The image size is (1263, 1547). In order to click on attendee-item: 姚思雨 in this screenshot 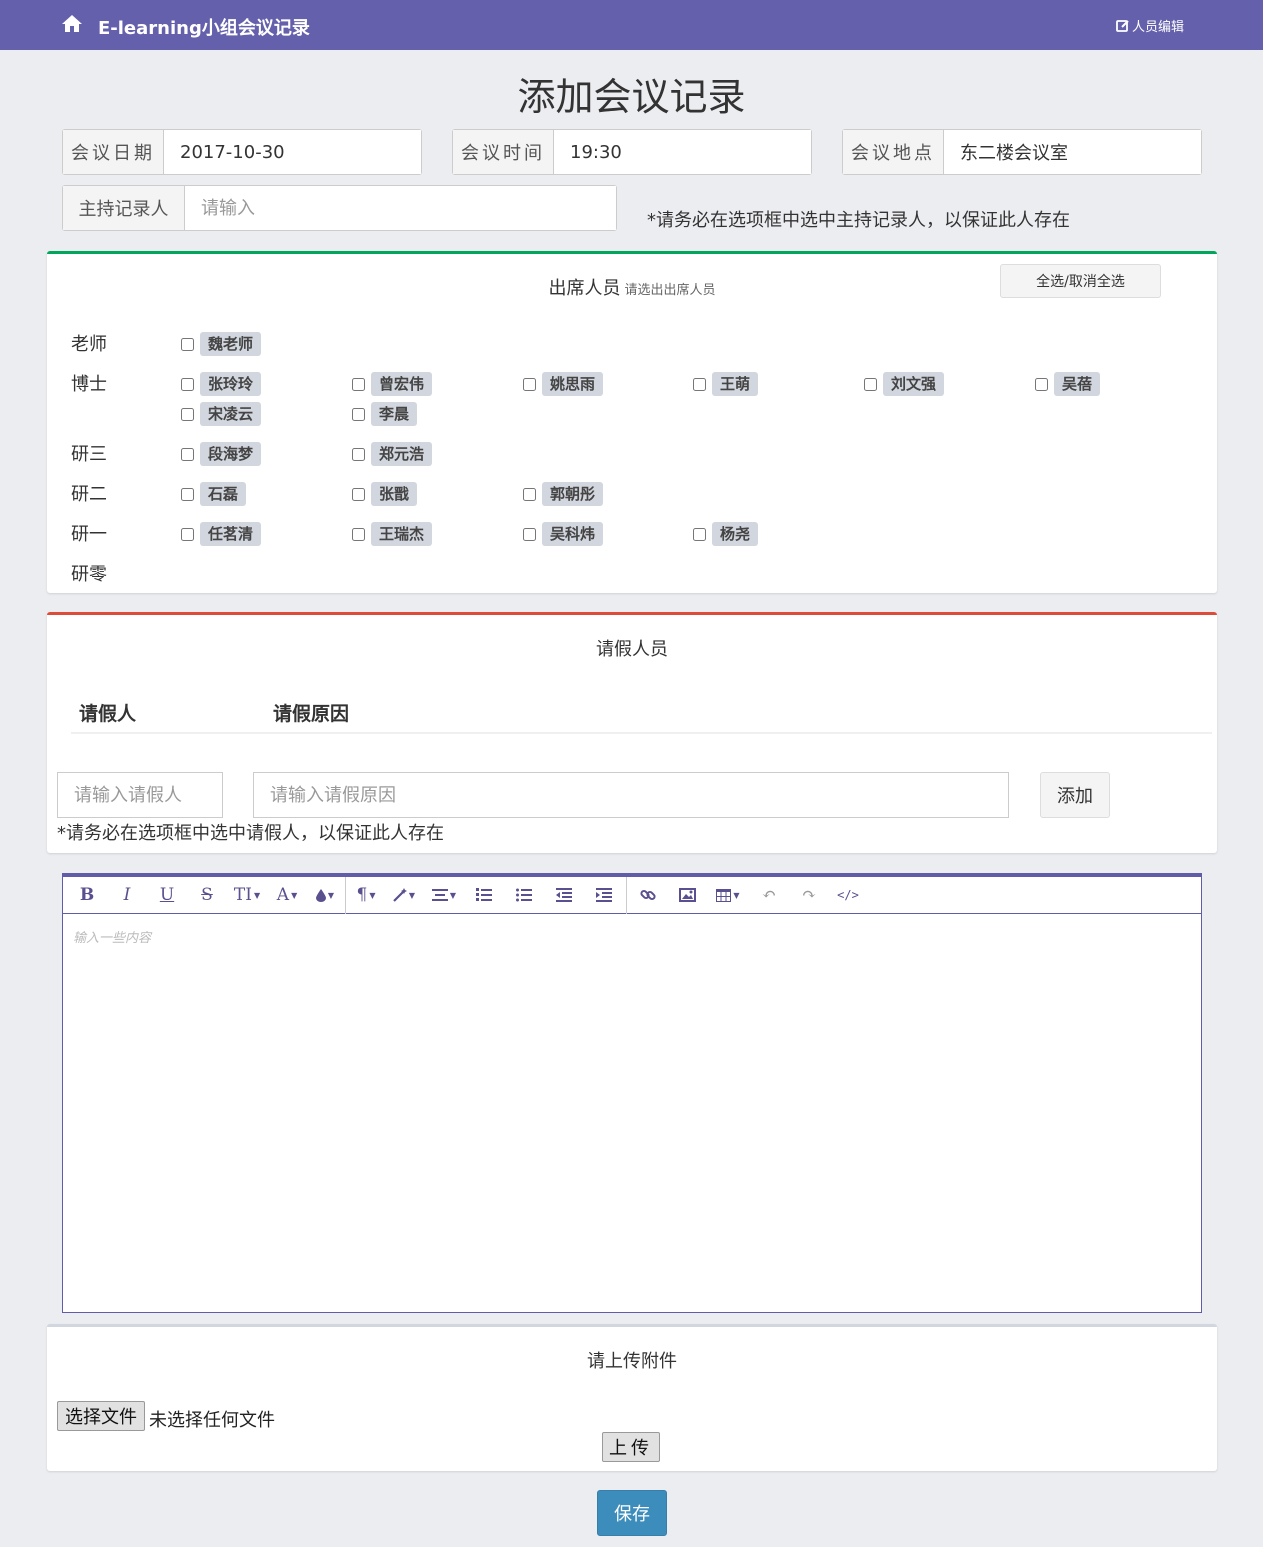, I will do `click(563, 384)`.